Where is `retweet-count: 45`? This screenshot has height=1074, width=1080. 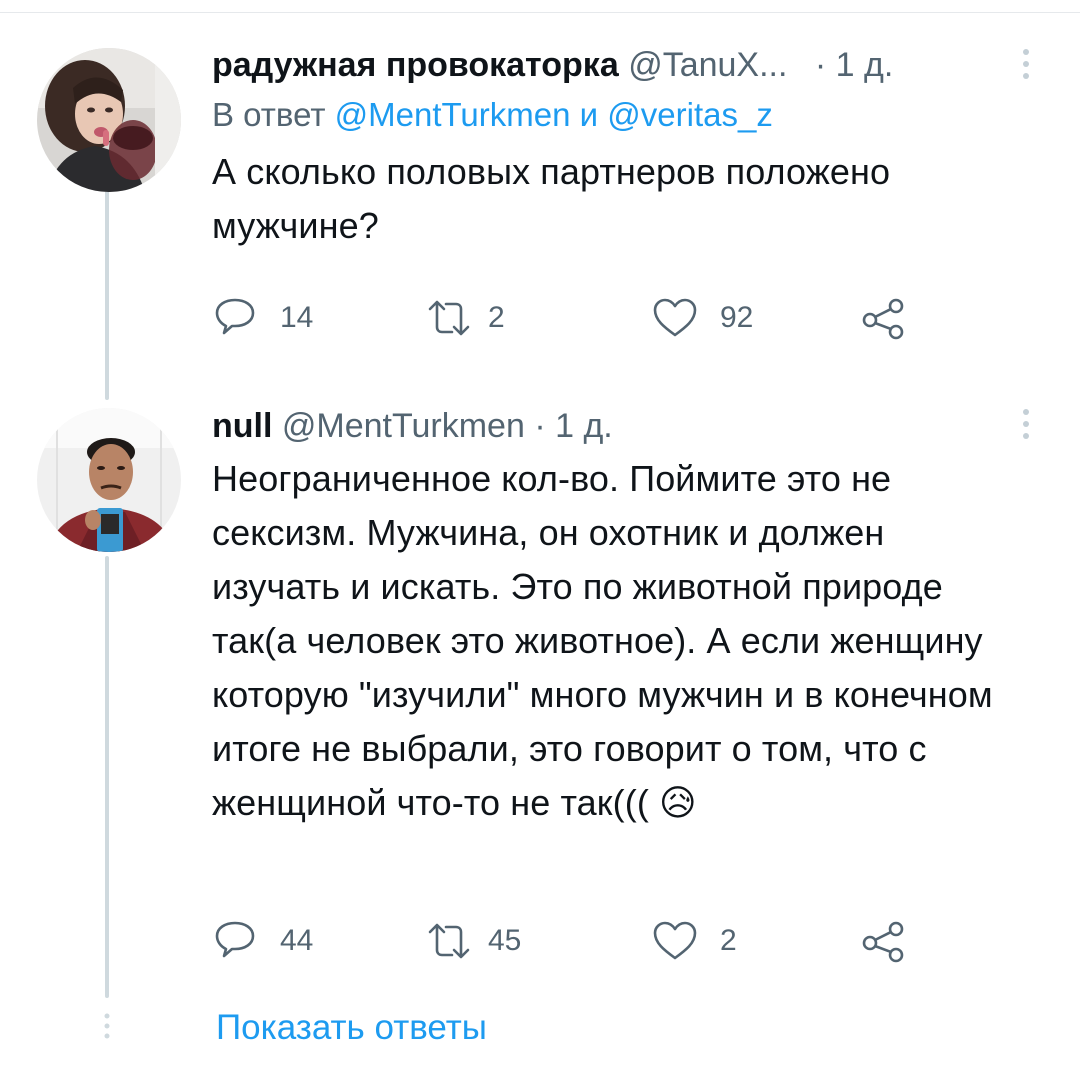
retweet-count: 45 is located at coordinates (505, 940).